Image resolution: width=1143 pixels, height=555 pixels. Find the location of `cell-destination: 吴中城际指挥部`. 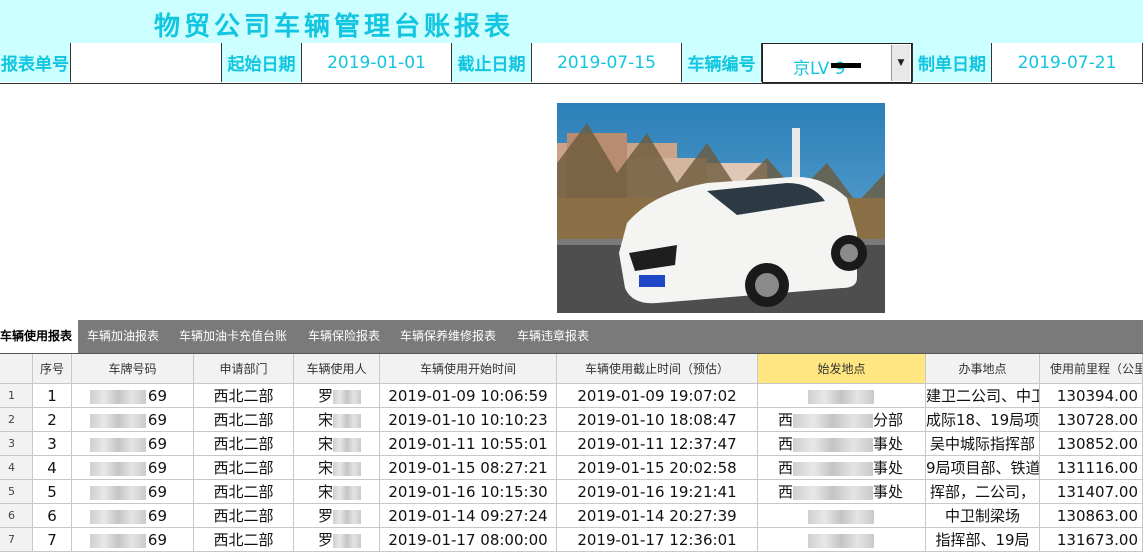

cell-destination: 吴中城际指挥部 is located at coordinates (983, 444).